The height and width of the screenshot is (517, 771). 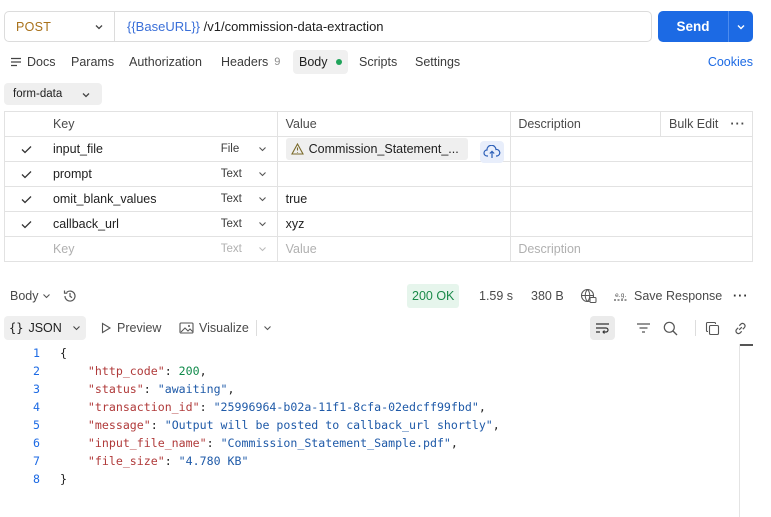 I want to click on headers-count: 9, so click(x=277, y=62).